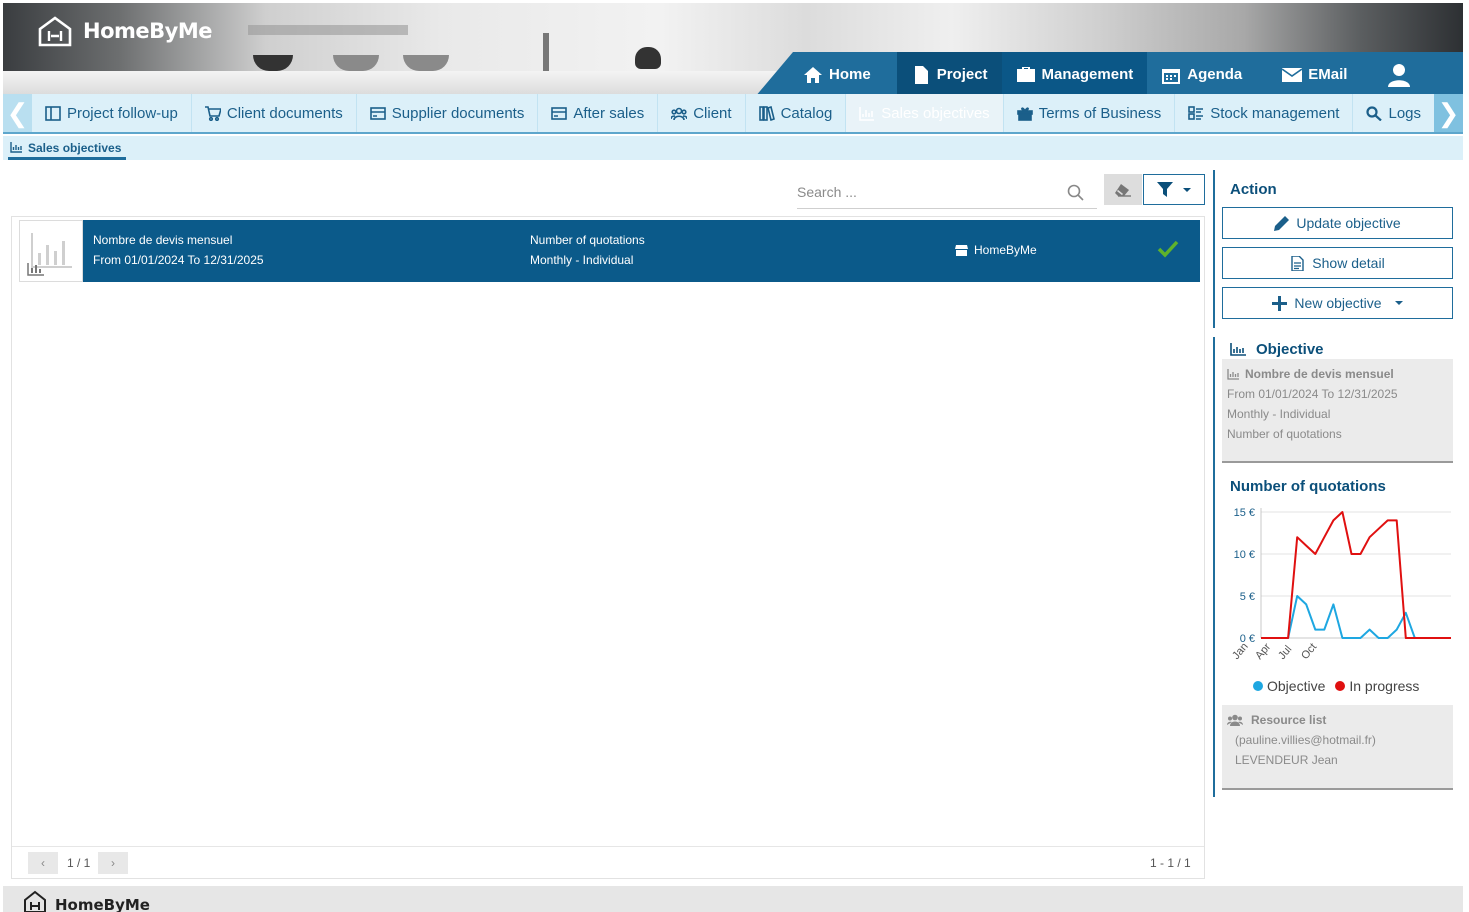  Describe the element at coordinates (1309, 651) in the screenshot. I see `chart-x-tick-label: Oct` at that location.